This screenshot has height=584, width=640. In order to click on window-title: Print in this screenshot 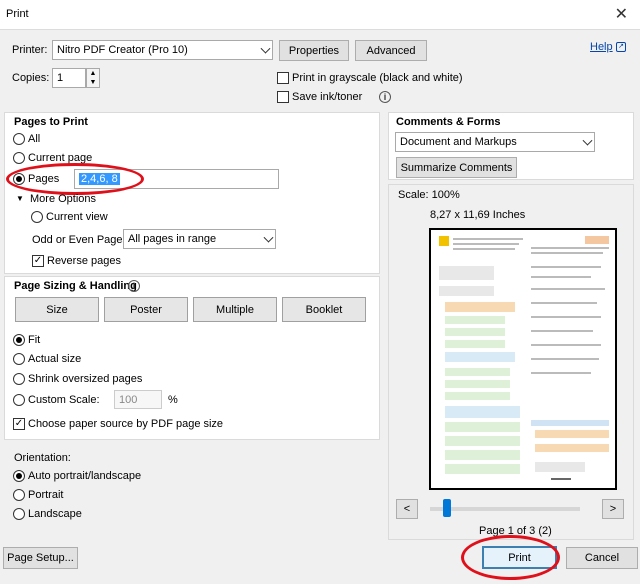, I will do `click(17, 14)`.